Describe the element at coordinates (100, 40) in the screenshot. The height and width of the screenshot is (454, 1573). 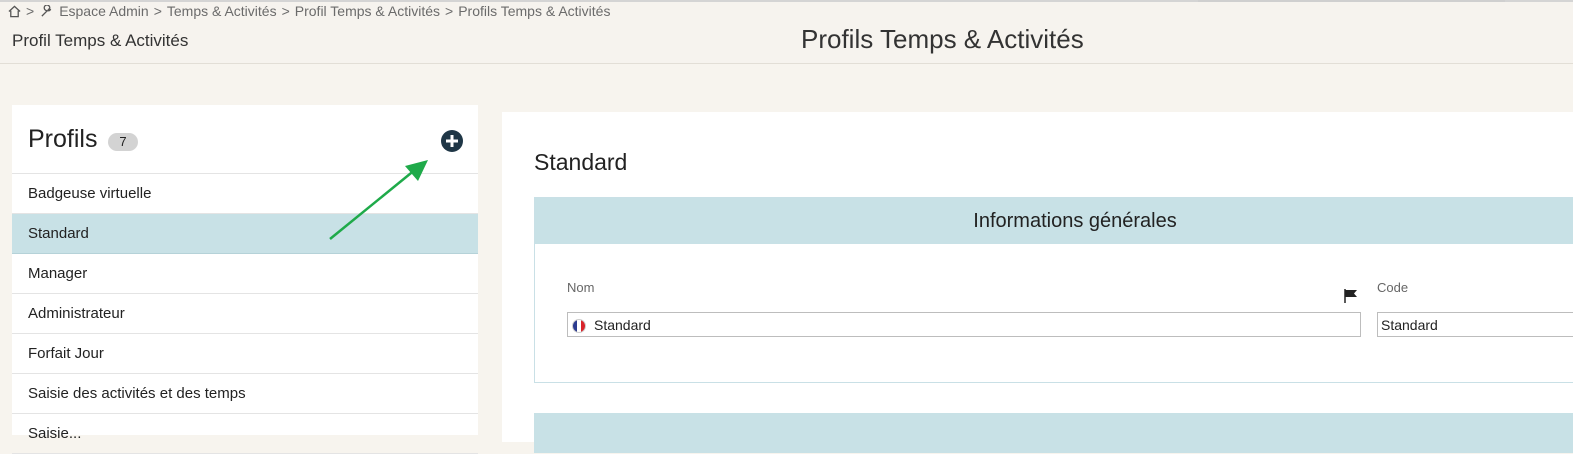
I see `page-subtitle: Profil Temps & Activités` at that location.